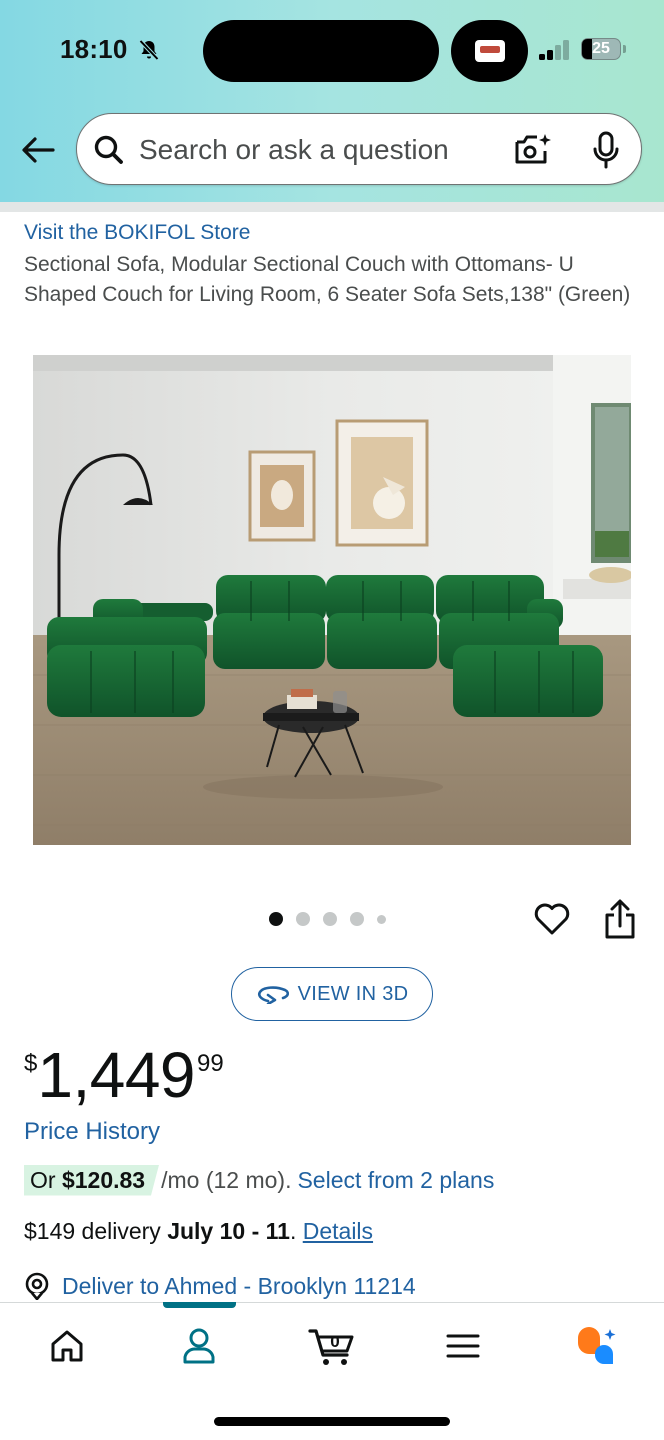 Image resolution: width=664 pixels, height=1440 pixels. I want to click on tab-home, so click(67, 1346).